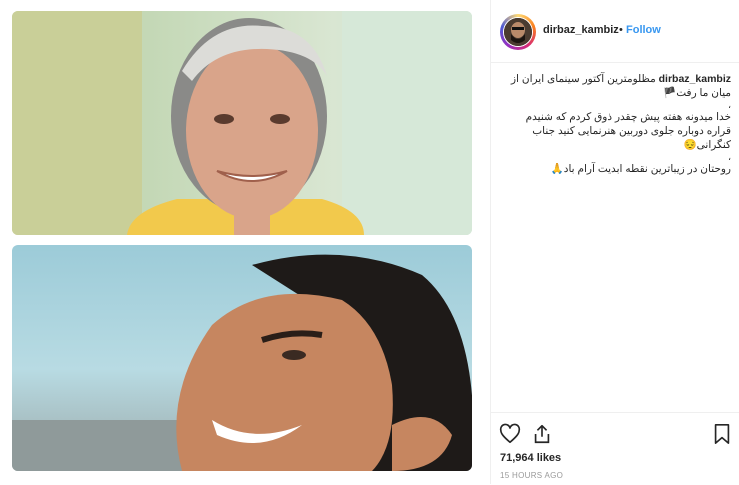  I want to click on post-timestamp: 15 HOURS AGO, so click(531, 475).